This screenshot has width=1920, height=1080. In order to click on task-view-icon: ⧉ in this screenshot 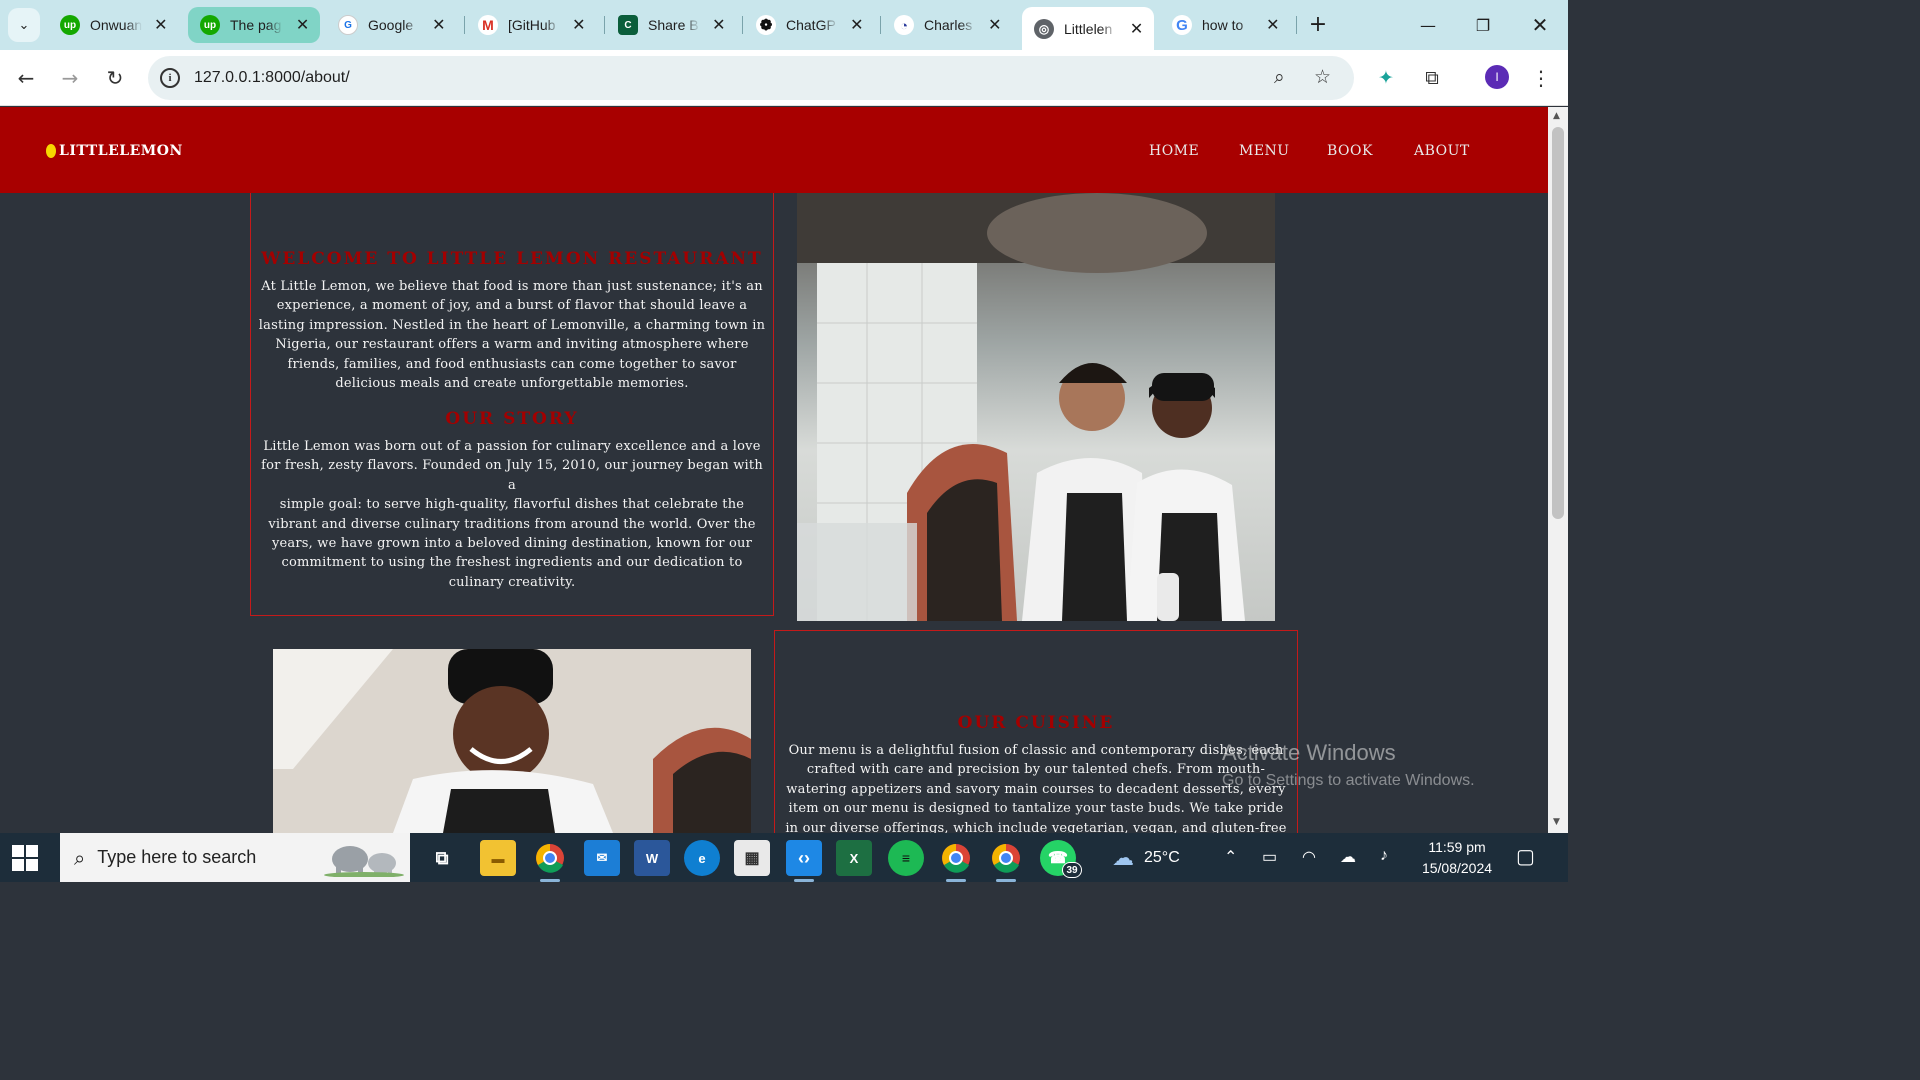, I will do `click(442, 858)`.